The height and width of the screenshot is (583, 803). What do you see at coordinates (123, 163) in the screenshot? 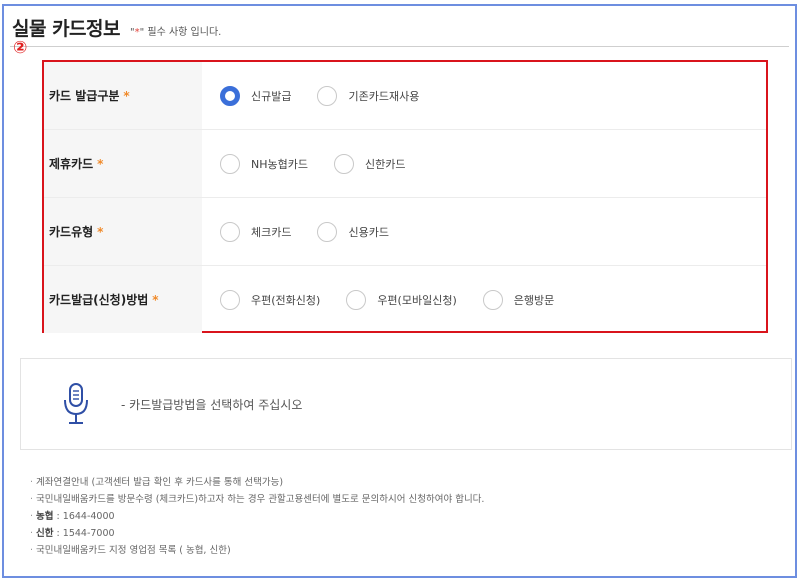
I see `row-label: 제휴카드 *` at bounding box center [123, 163].